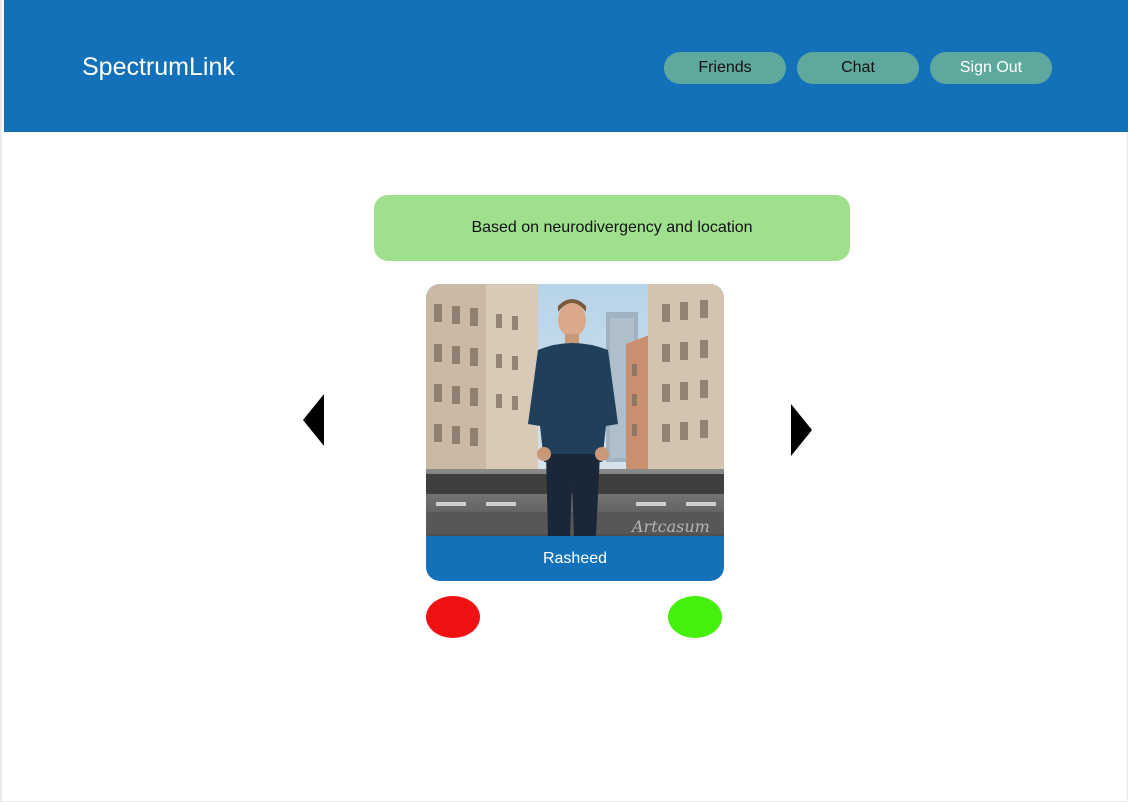  Describe the element at coordinates (670, 526) in the screenshot. I see `photo-watermark: Artcasum` at that location.